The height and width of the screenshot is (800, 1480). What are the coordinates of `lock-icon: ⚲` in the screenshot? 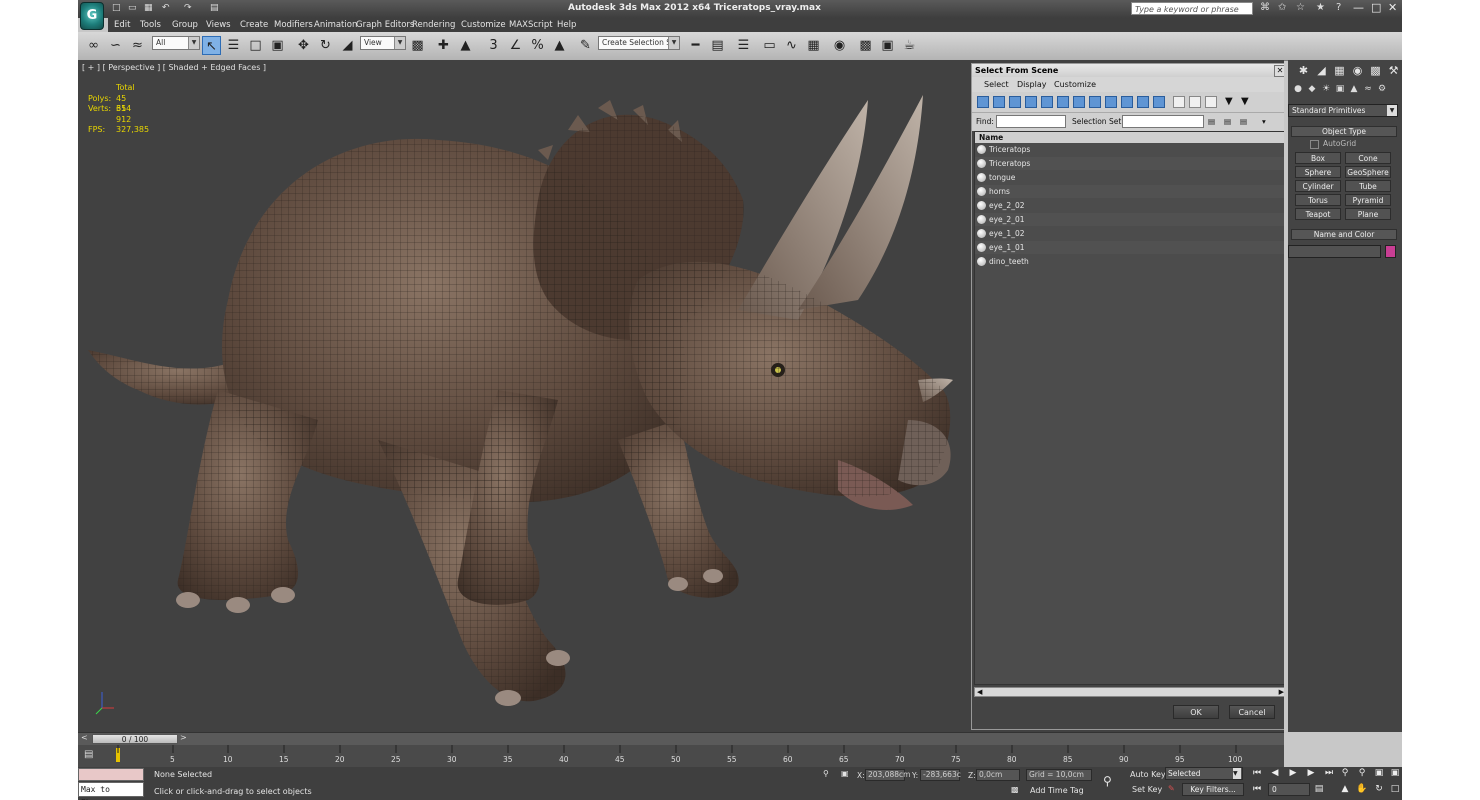 It's located at (826, 773).